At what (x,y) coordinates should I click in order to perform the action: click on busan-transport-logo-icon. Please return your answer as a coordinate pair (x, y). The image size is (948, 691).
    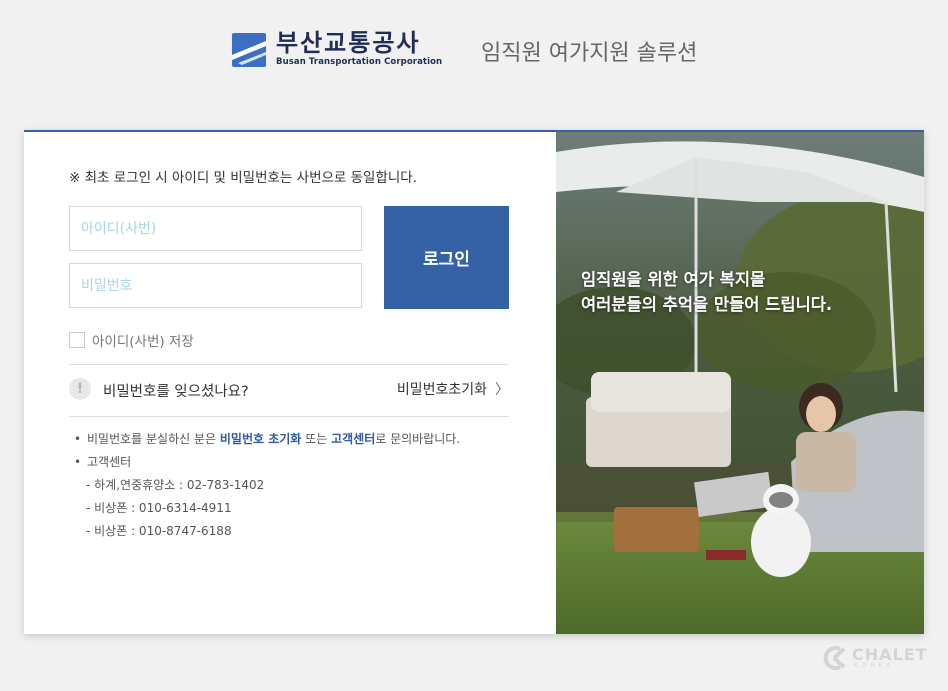
    Looking at the image, I should click on (249, 50).